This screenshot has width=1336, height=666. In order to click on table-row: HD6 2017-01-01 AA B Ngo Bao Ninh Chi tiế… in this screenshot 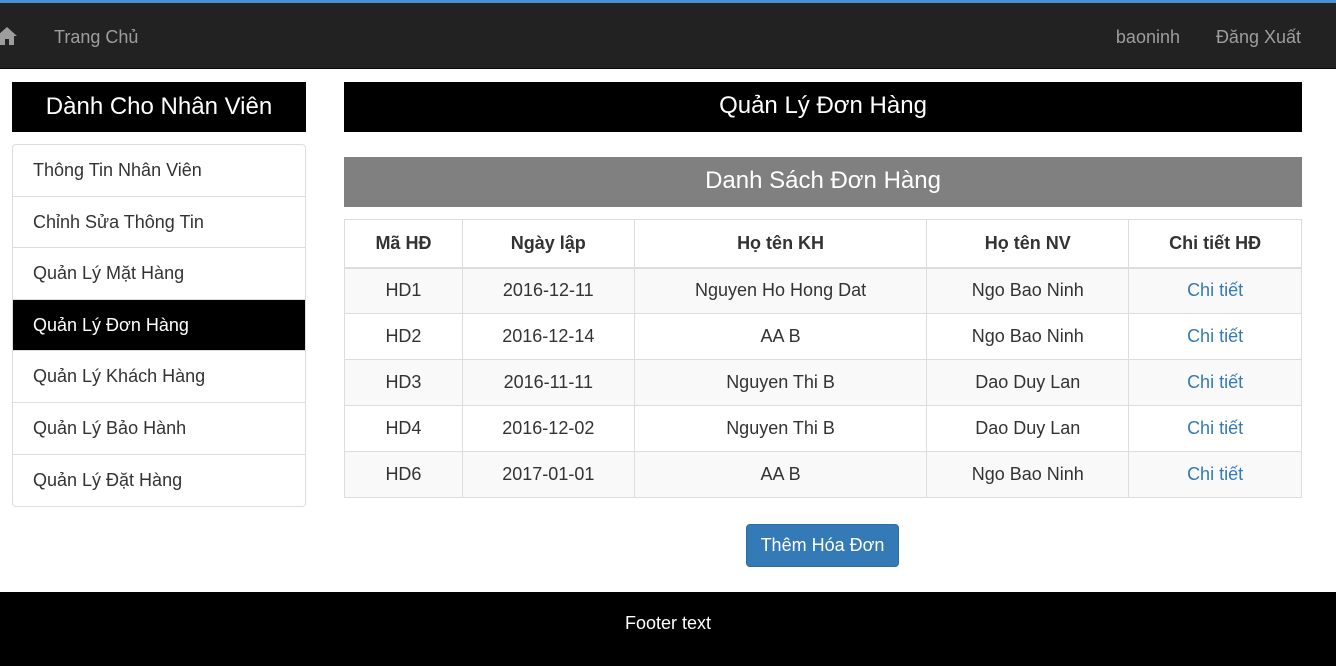, I will do `click(823, 474)`.